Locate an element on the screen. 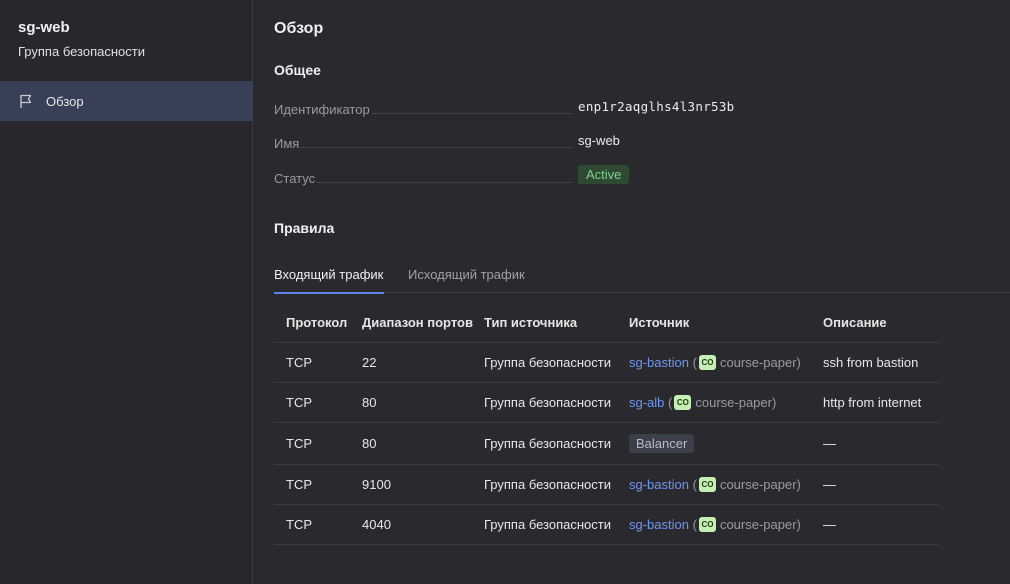 The width and height of the screenshot is (1010, 584). table-row: TCP 80 Группа безопасности Balancer — is located at coordinates (606, 444).